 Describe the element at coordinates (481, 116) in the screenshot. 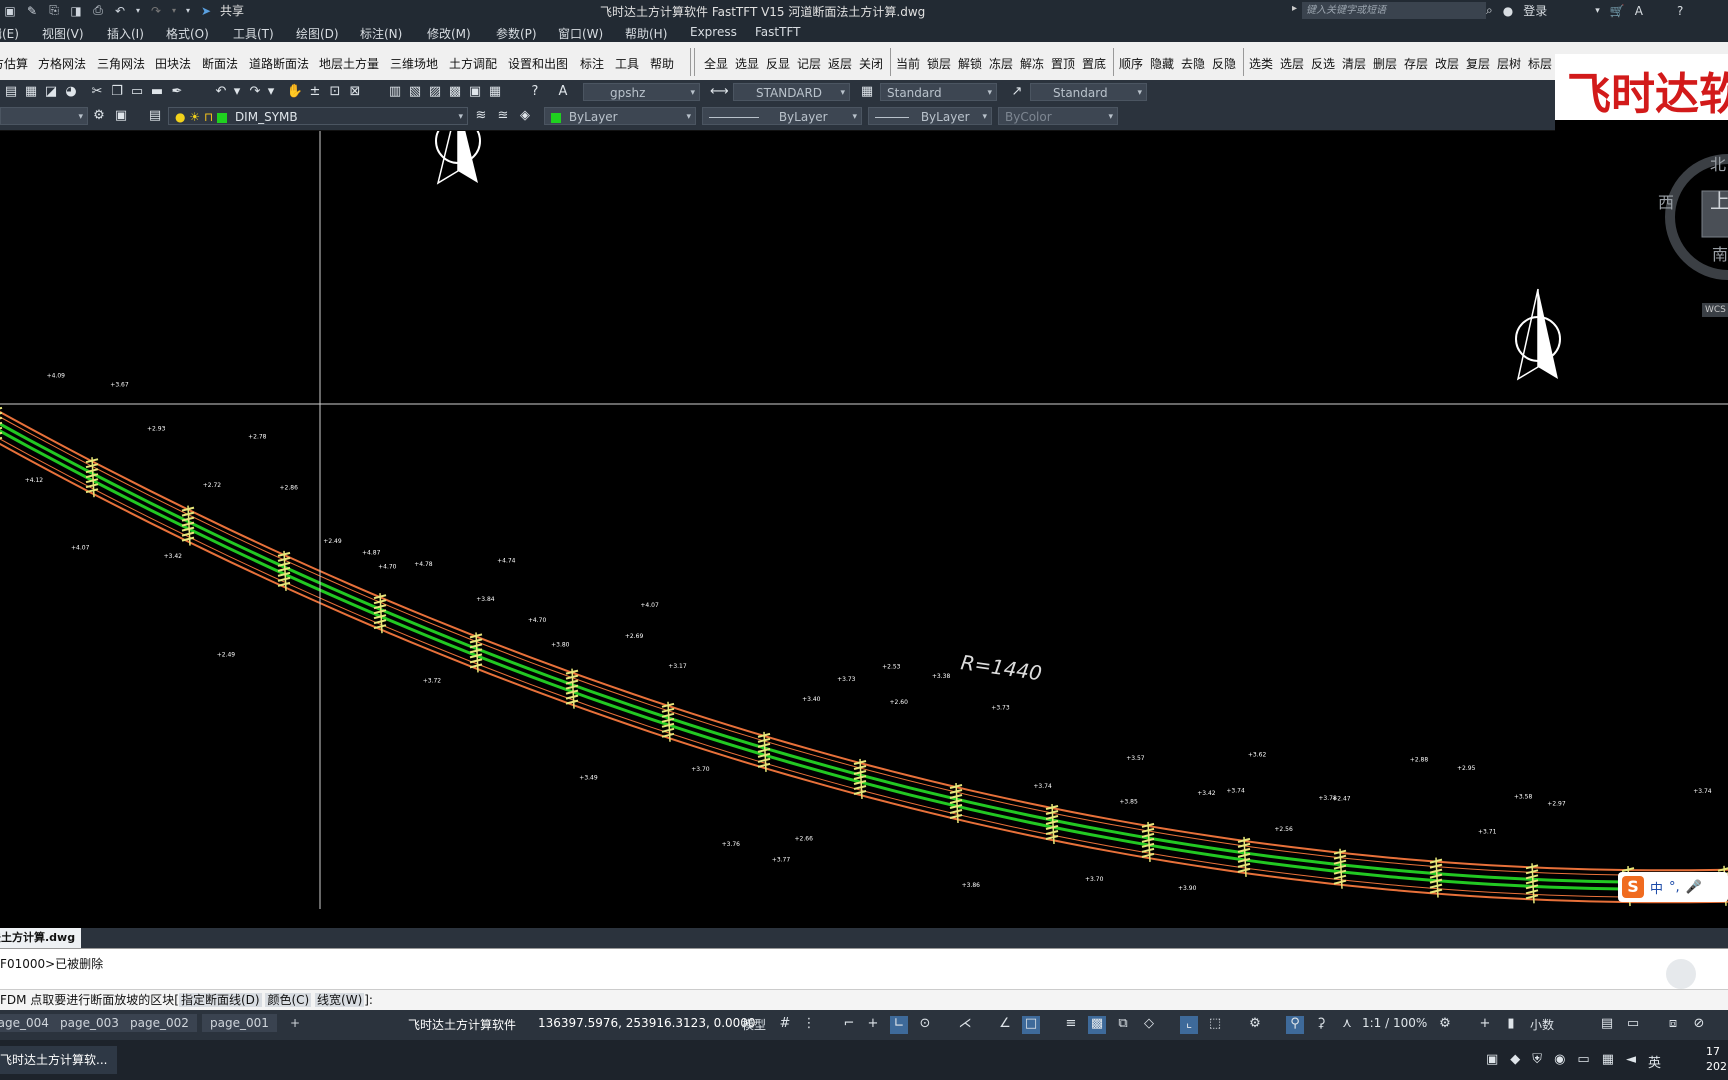

I see `make-current-icon: ≋` at that location.